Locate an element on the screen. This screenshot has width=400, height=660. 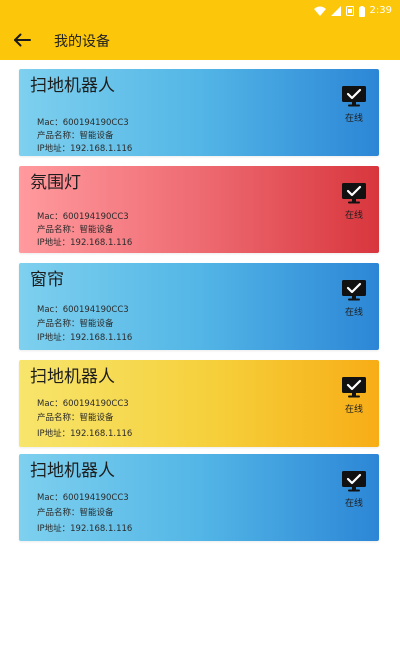
device-name: 窗帘 is located at coordinates (47, 280).